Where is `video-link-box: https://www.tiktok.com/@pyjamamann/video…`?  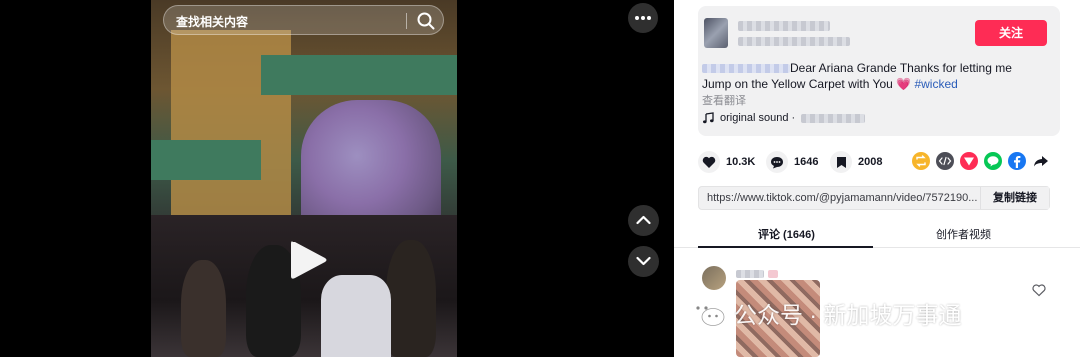 video-link-box: https://www.tiktok.com/@pyjamamann/video… is located at coordinates (874, 198).